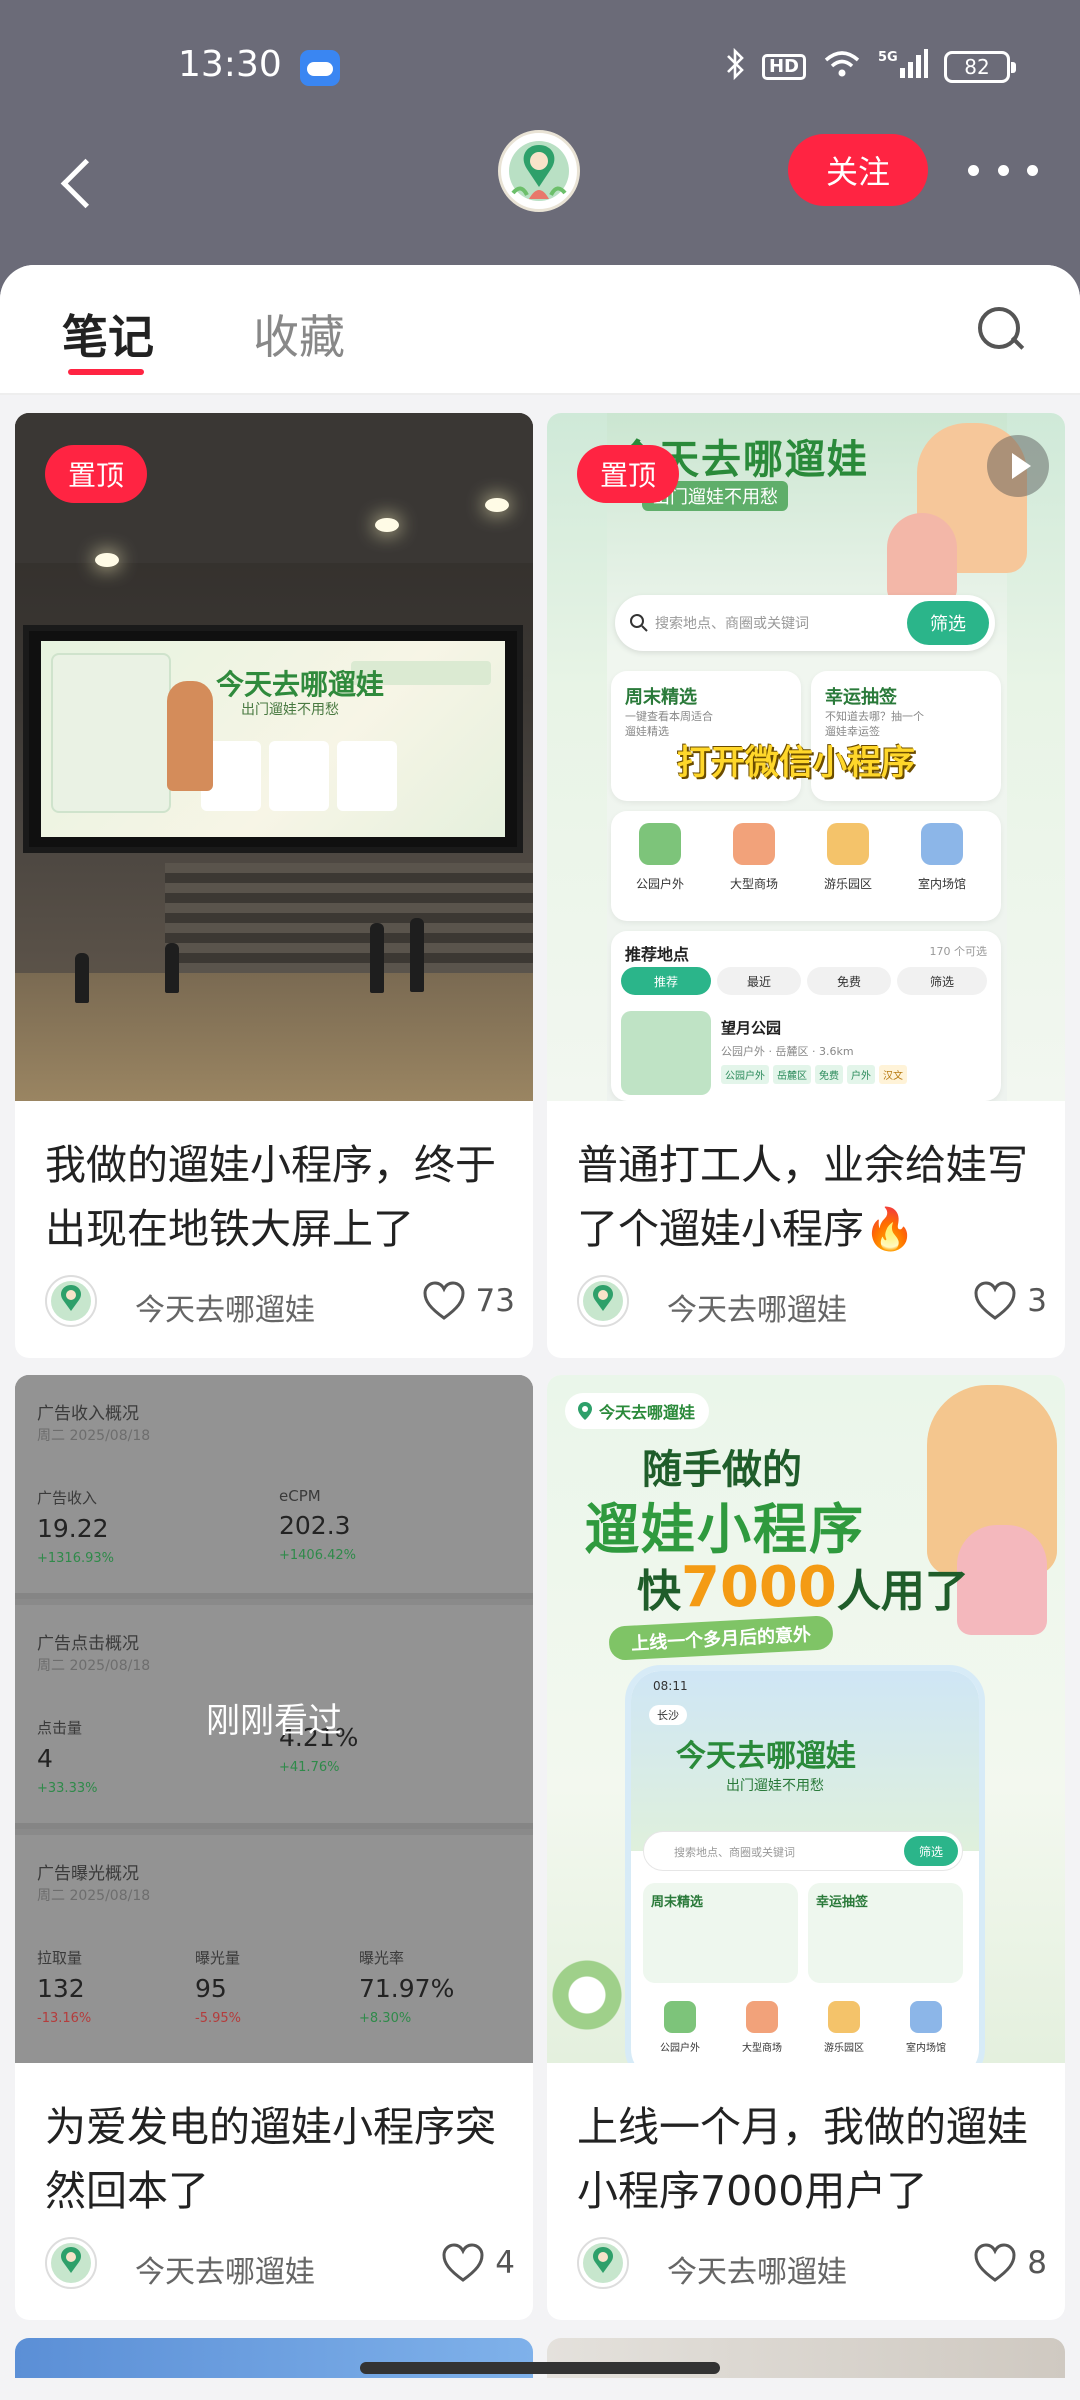  What do you see at coordinates (67, 1788) in the screenshot?
I see `stat-change: +33.33%` at bounding box center [67, 1788].